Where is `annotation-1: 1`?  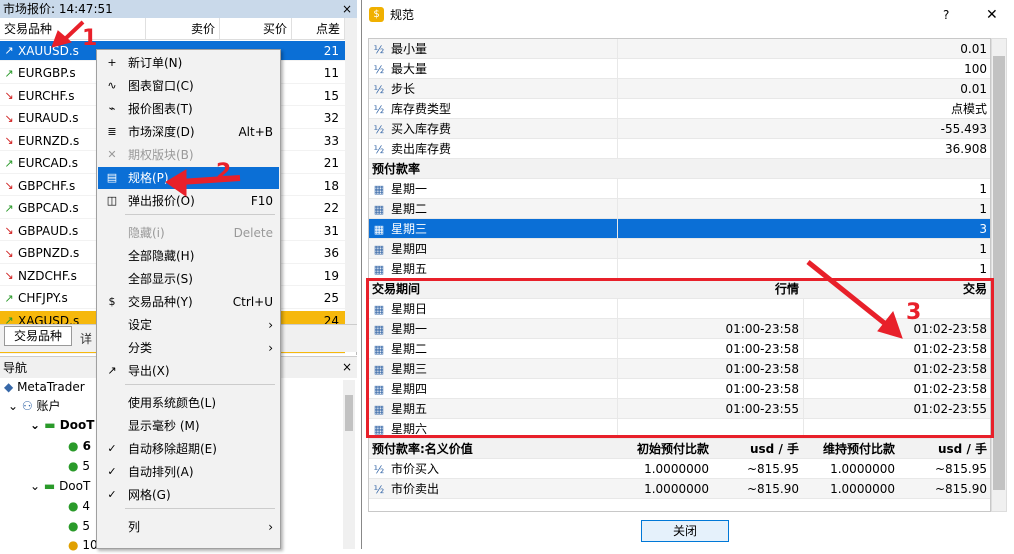
annotation-1: 1 is located at coordinates (90, 38).